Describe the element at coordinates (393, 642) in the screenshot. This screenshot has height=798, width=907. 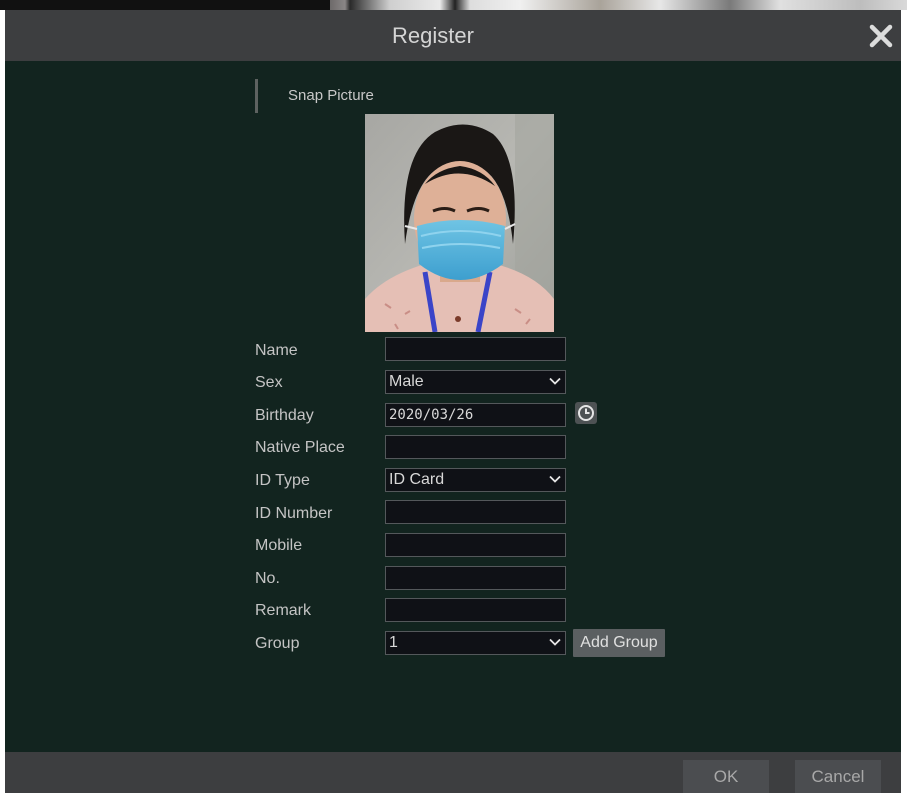
I see `group-value: 1` at that location.